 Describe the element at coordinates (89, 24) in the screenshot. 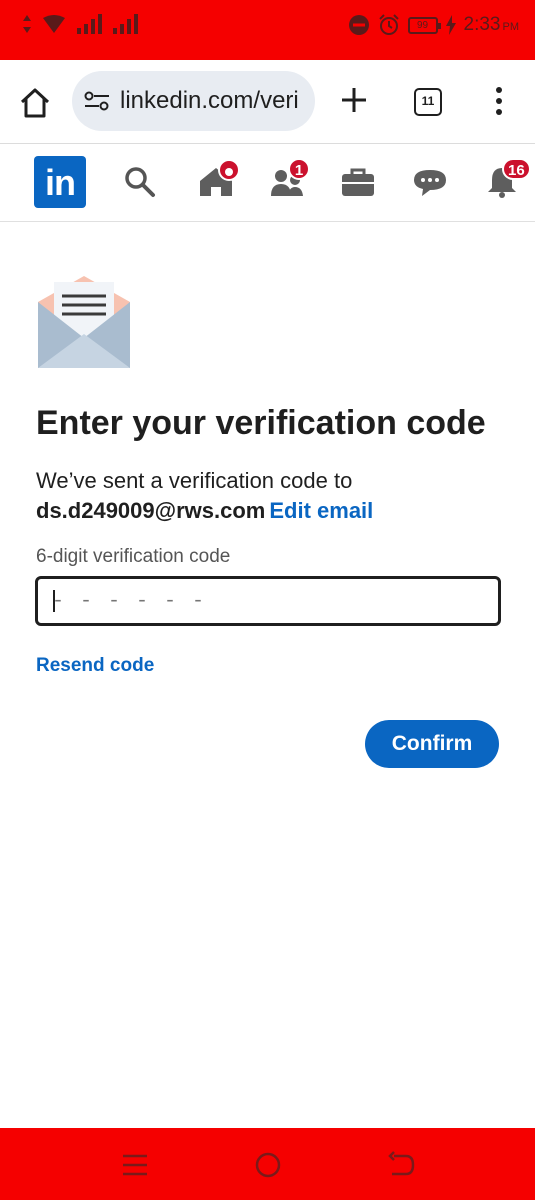

I see `signal-1-icon` at that location.